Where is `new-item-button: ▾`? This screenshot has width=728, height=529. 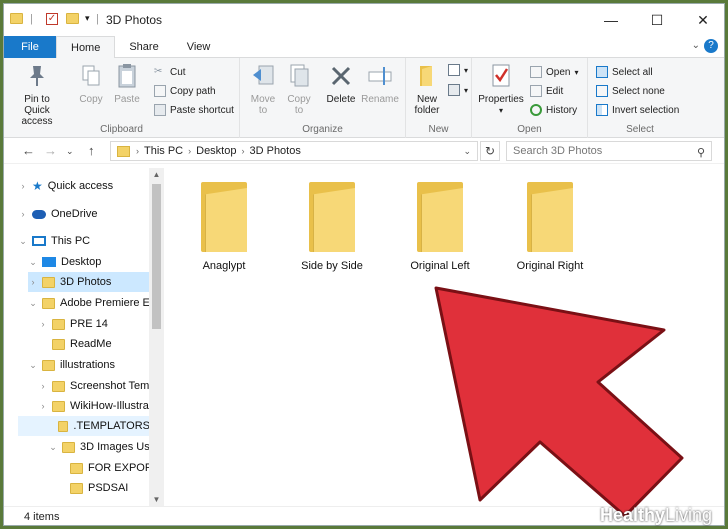 new-item-button: ▾ is located at coordinates (458, 70).